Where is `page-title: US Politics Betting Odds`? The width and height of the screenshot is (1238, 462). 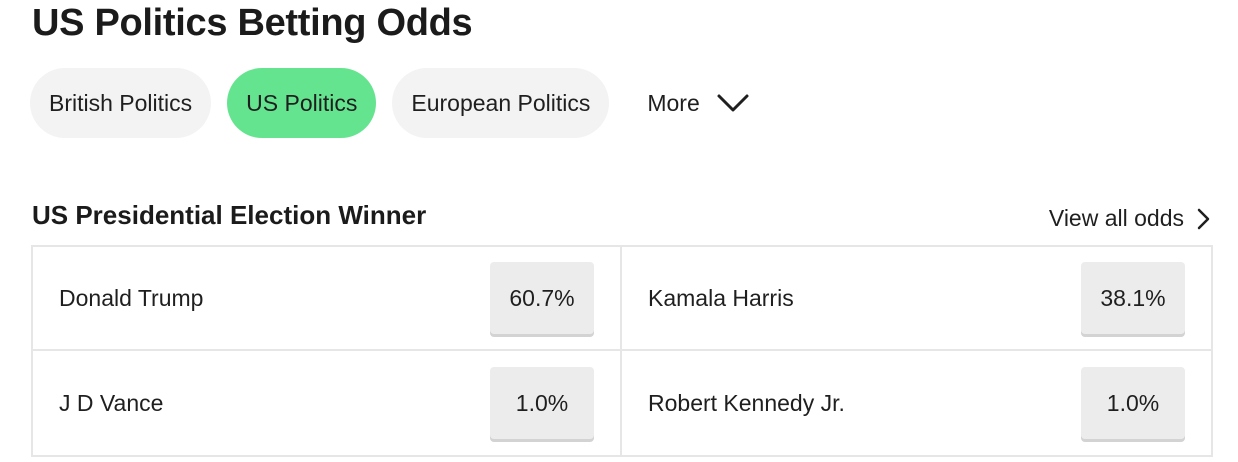
page-title: US Politics Betting Odds is located at coordinates (252, 23).